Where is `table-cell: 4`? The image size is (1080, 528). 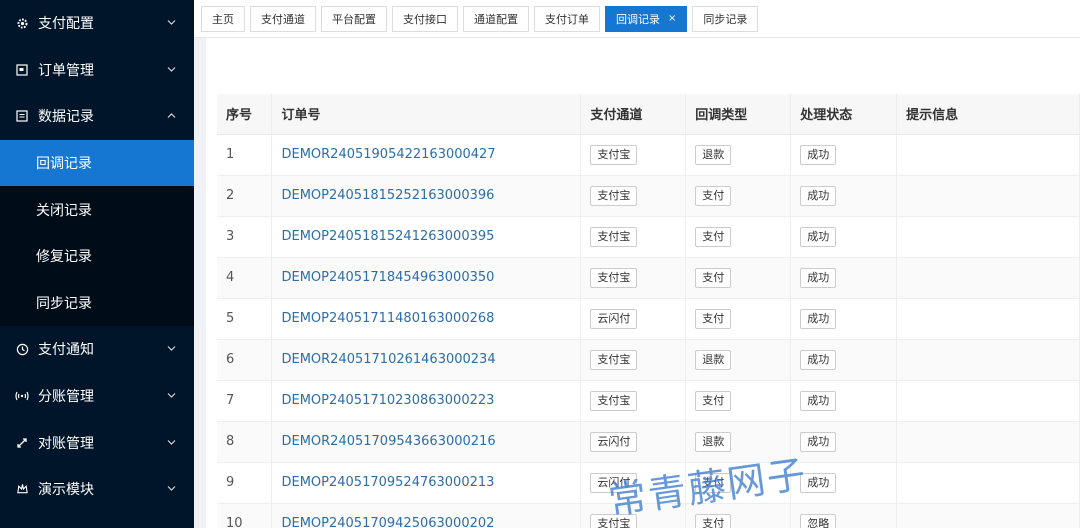
table-cell: 4 is located at coordinates (245, 278).